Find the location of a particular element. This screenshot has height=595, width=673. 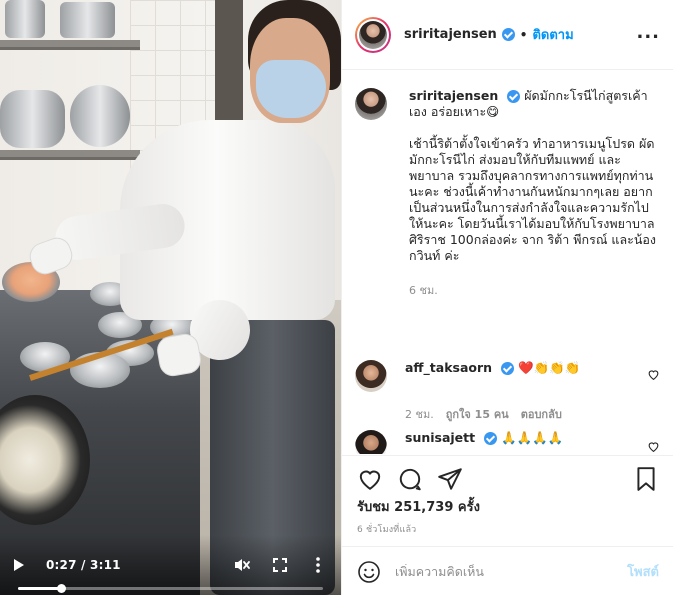

share-plane-icon is located at coordinates (450, 479).